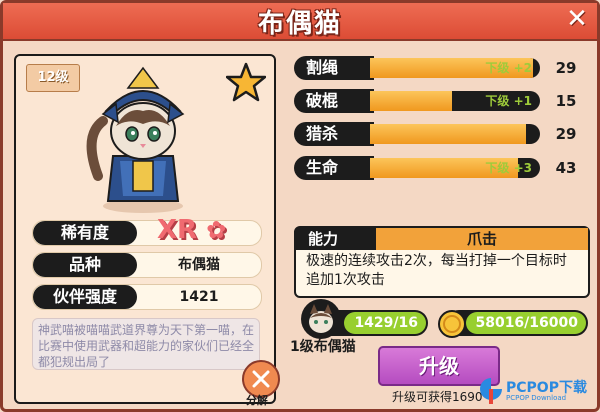  I want to click on scissors-icon, so click(261, 379).